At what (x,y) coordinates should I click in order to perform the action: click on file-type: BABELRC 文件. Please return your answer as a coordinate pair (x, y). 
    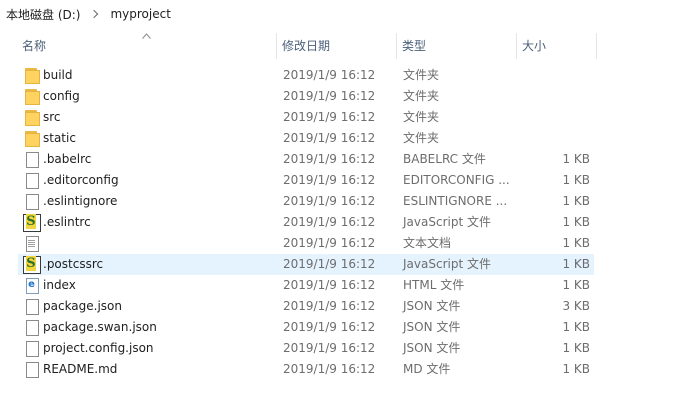
    Looking at the image, I should click on (444, 159).